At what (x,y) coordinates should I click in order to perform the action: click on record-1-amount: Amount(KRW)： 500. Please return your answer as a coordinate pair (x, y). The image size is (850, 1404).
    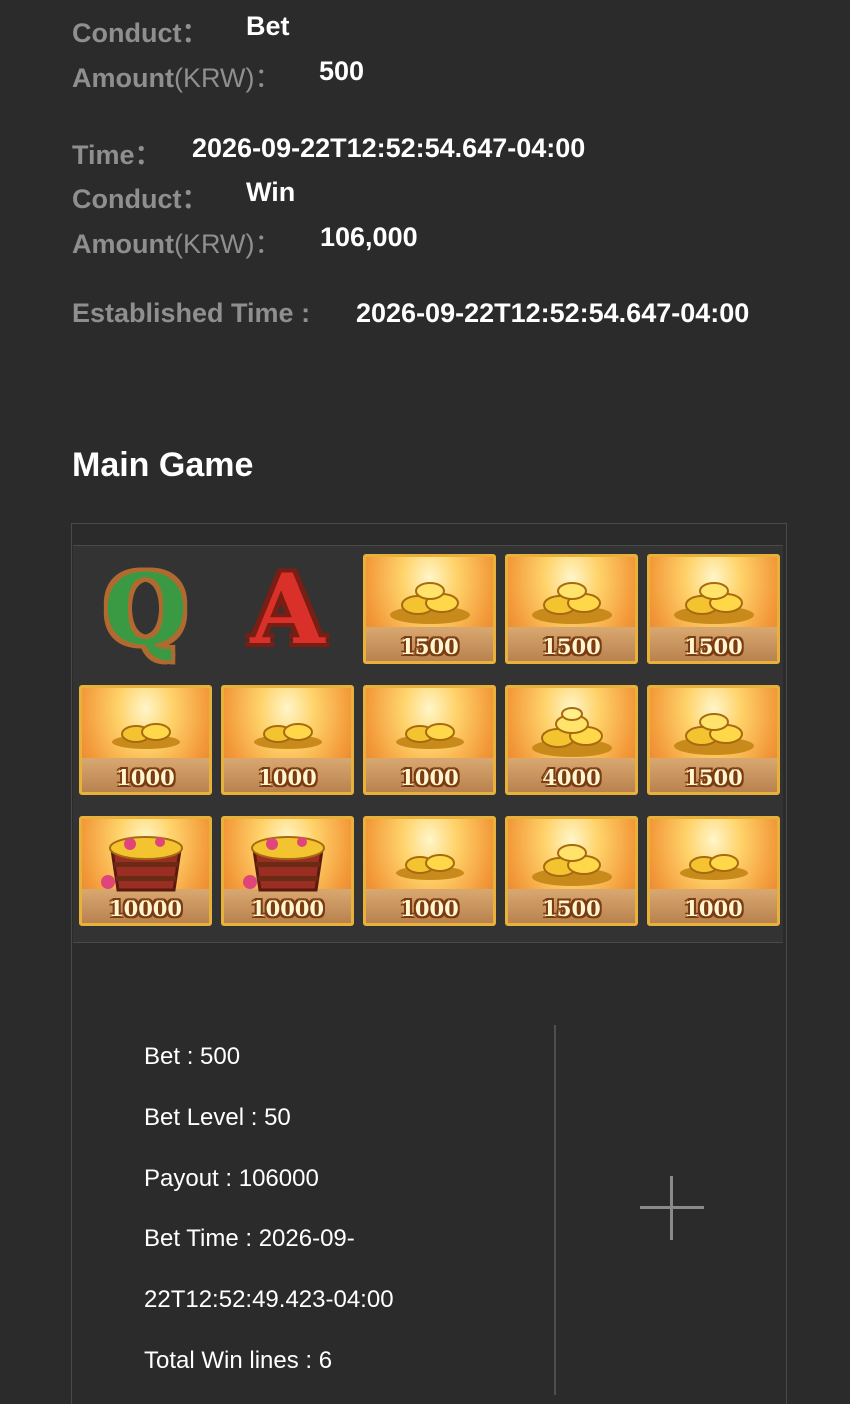
    Looking at the image, I should click on (218, 75).